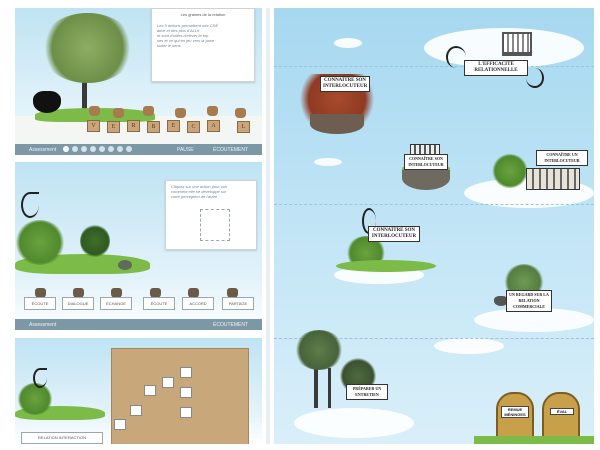 The width and height of the screenshot is (600, 450). What do you see at coordinates (153, 127) in the screenshot?
I see `letter-tile: B` at bounding box center [153, 127].